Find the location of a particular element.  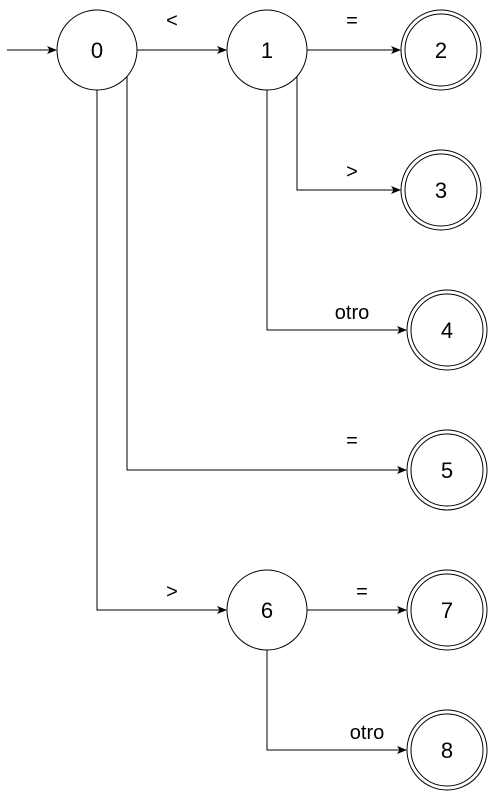

state-6: 6 is located at coordinates (267, 610).